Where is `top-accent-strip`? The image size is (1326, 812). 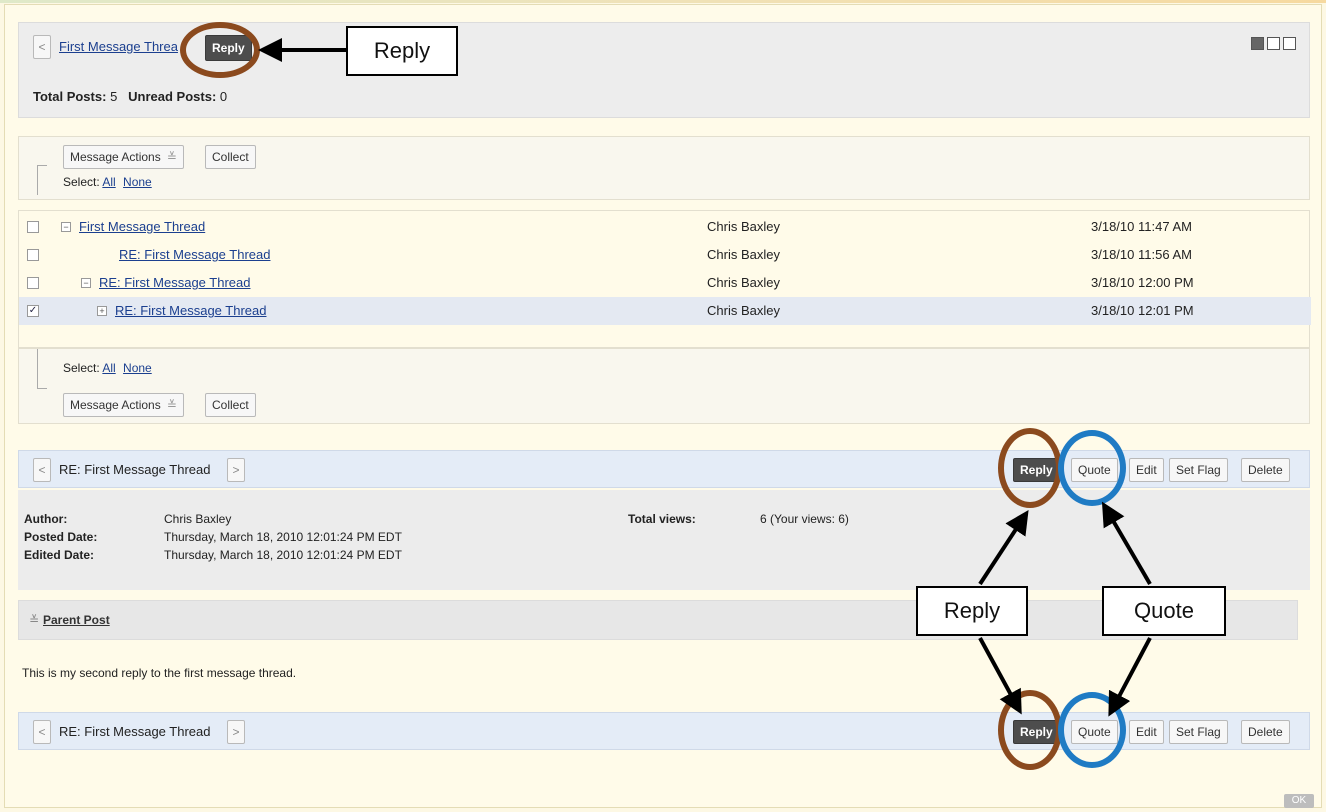
top-accent-strip is located at coordinates (663, 1).